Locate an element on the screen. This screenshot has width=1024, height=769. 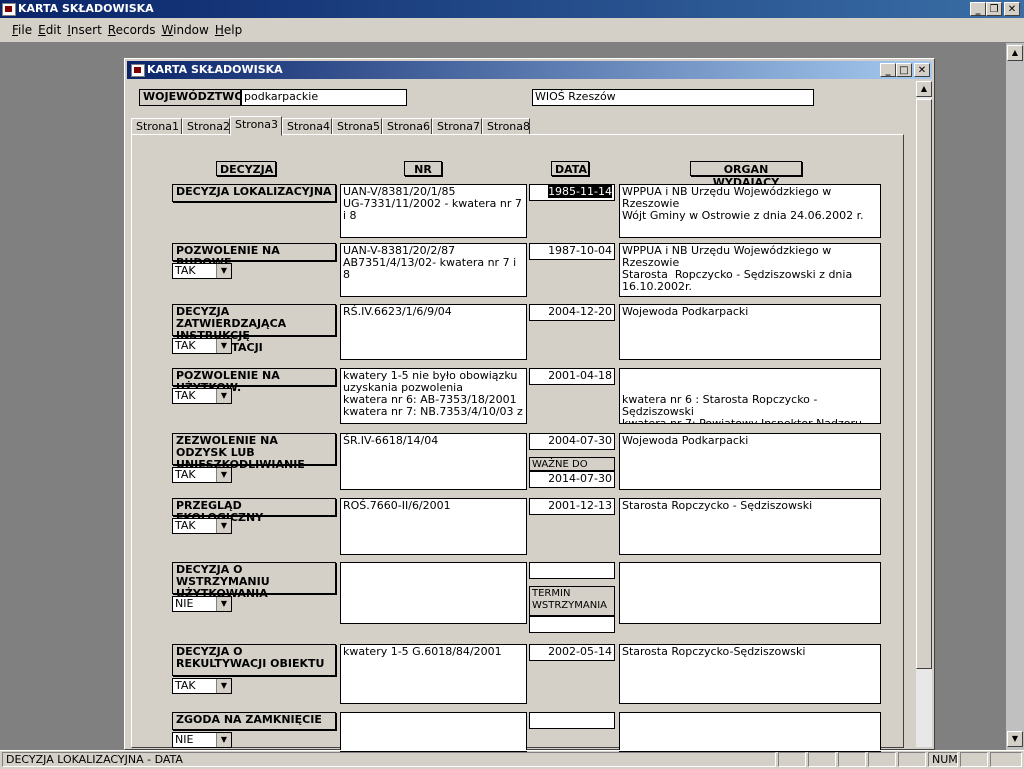
date-field: 2001-04-18 is located at coordinates (572, 376).